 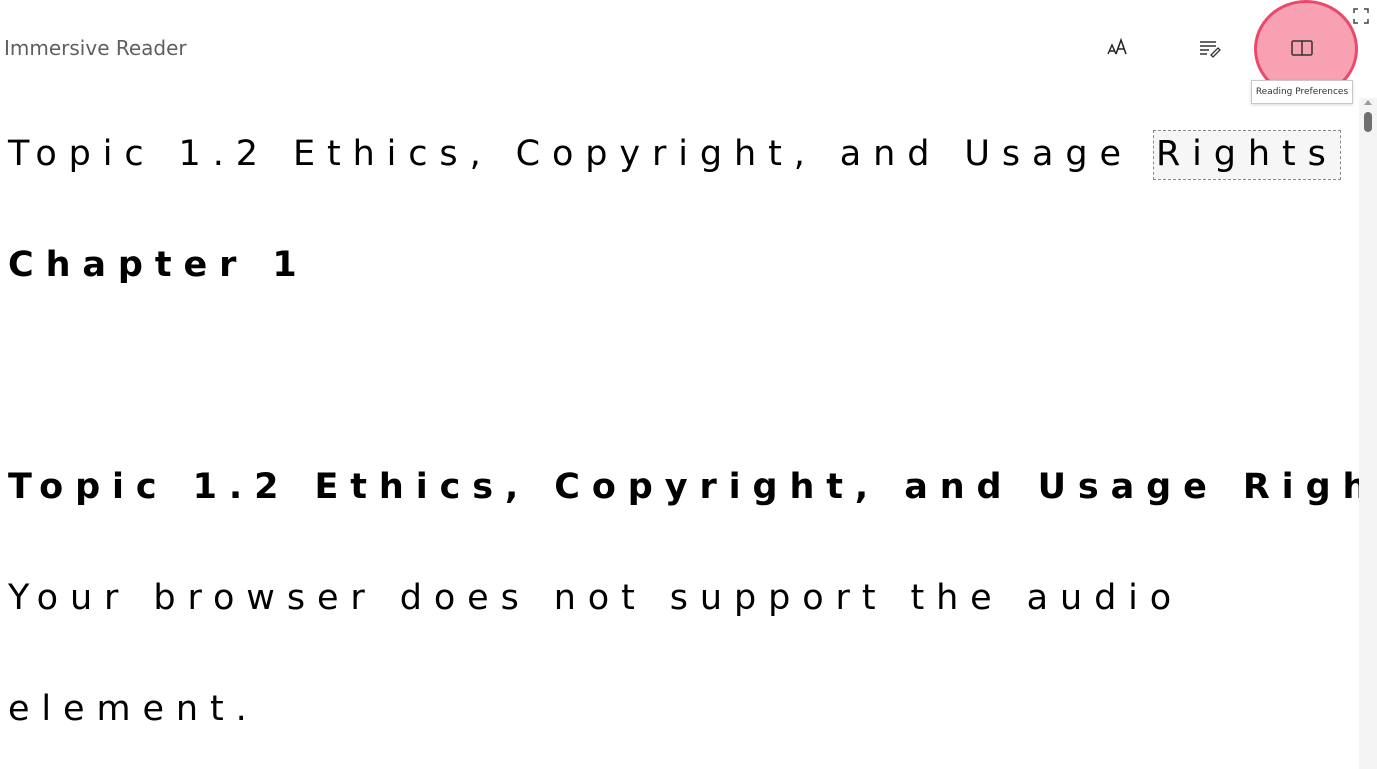 I want to click on scroll-up-arrow-icon, so click(x=1368, y=102).